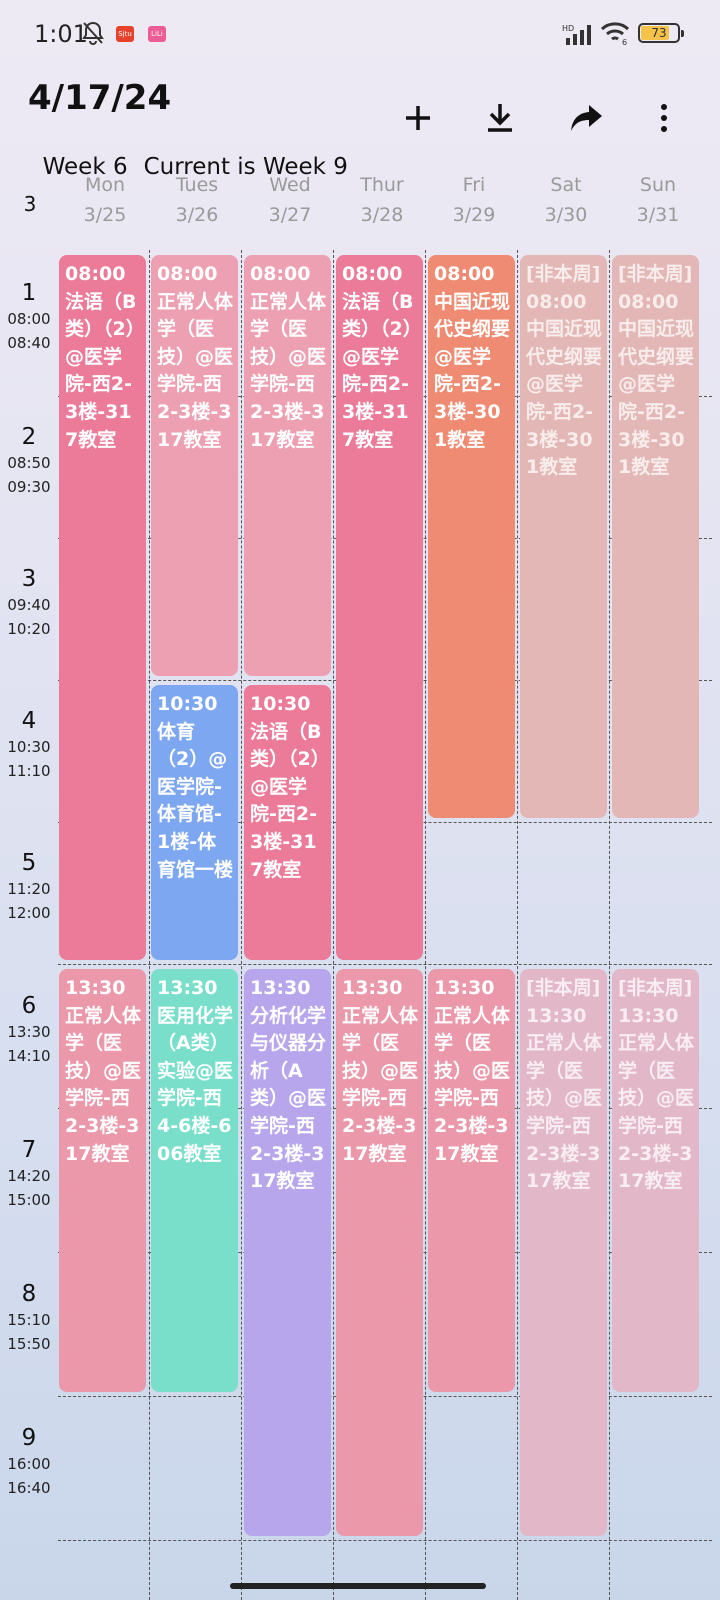  I want to click on add-button, so click(418, 118).